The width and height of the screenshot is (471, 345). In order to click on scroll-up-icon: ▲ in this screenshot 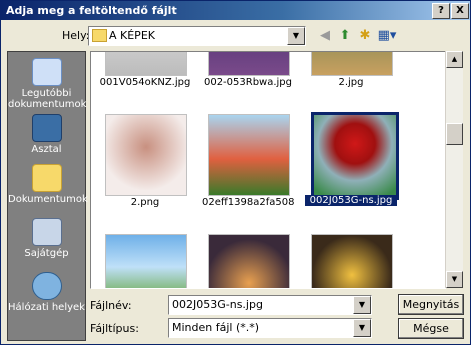, I will do `click(454, 59)`.